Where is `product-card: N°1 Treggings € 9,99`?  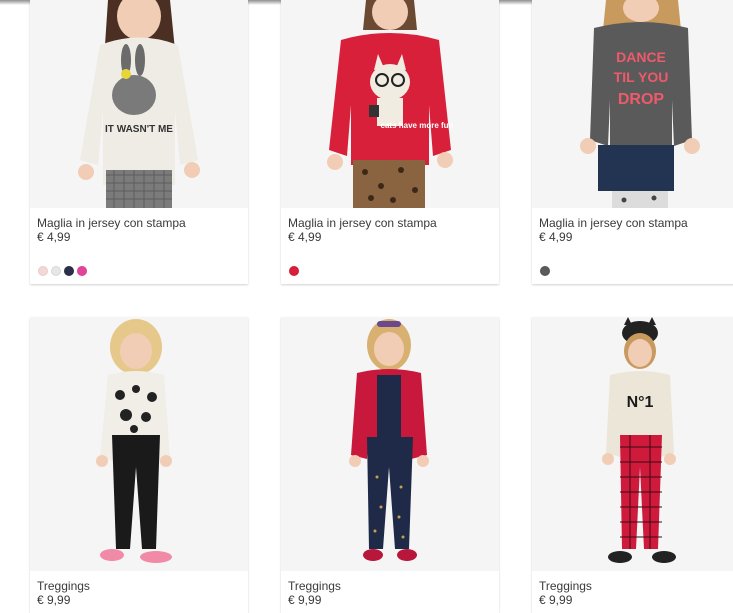
product-card: N°1 Treggings € 9,99 is located at coordinates (632, 465).